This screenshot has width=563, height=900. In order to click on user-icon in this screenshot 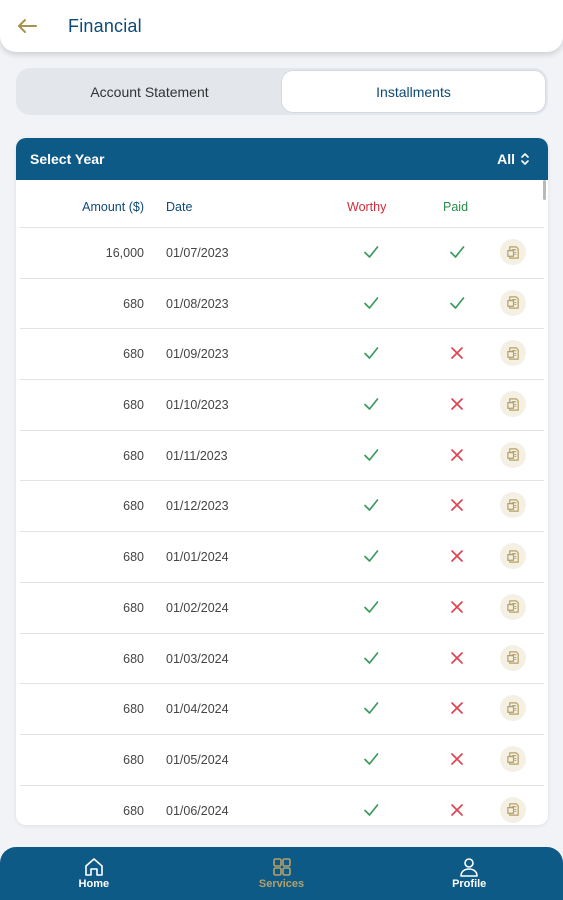, I will do `click(469, 867)`.